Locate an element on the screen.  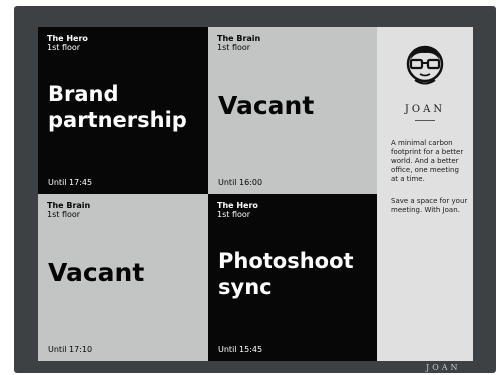
text-line: meeting. With Joan. is located at coordinates (425, 210).